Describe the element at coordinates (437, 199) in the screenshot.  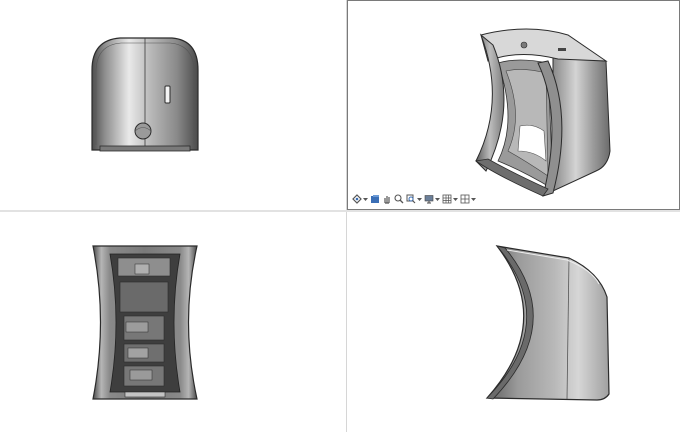
I see `display-dropdown-icon` at that location.